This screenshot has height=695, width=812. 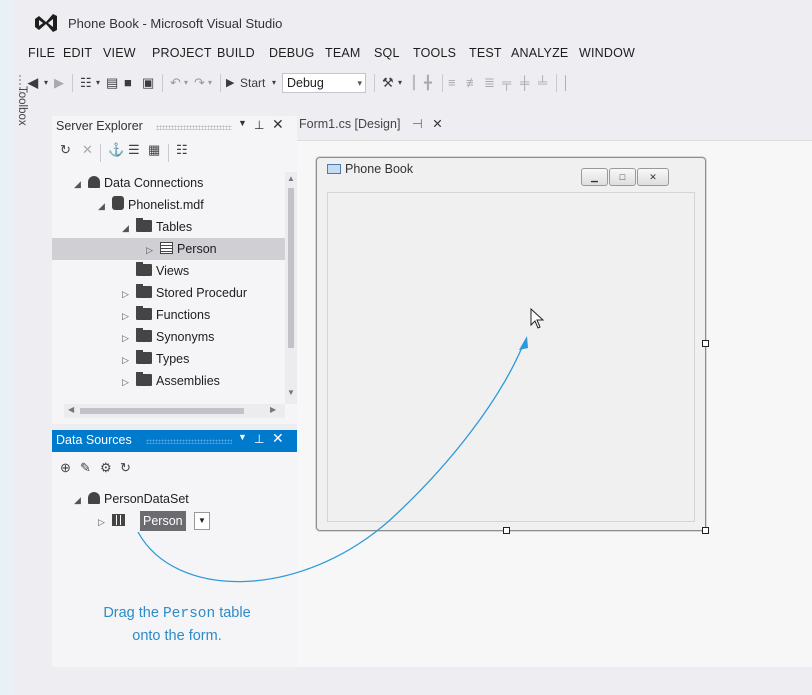 I want to click on maximize-button: □, so click(x=622, y=177).